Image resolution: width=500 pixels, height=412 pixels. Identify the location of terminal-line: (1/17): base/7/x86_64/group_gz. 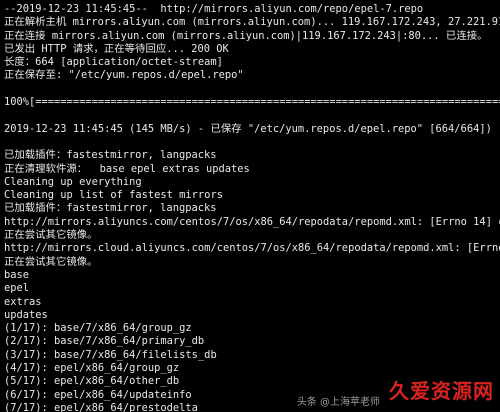
(98, 328).